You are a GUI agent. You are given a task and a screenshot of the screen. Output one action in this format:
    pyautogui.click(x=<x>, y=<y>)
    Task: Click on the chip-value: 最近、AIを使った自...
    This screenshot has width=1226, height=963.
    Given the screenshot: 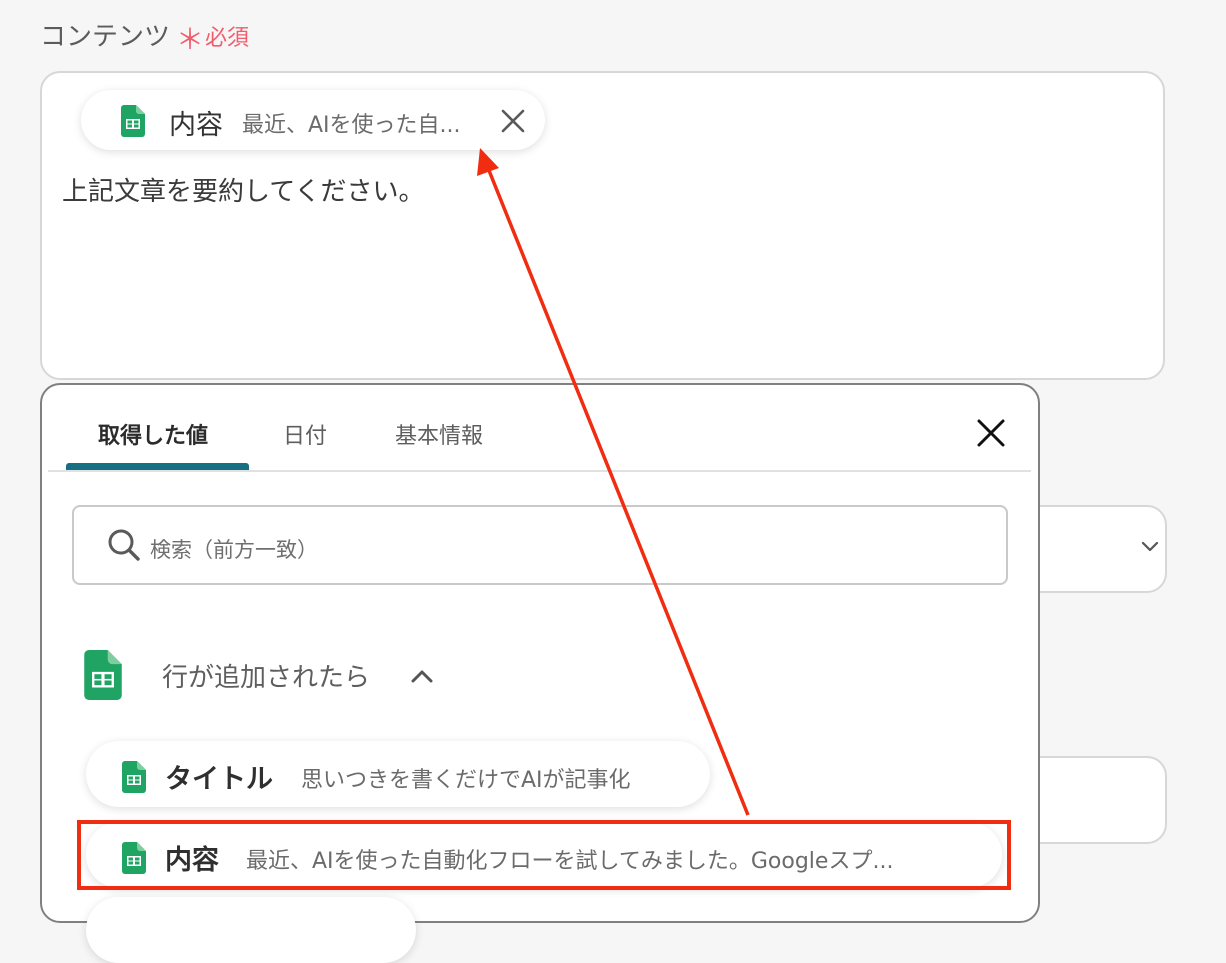 What is the action you would take?
    pyautogui.click(x=351, y=125)
    